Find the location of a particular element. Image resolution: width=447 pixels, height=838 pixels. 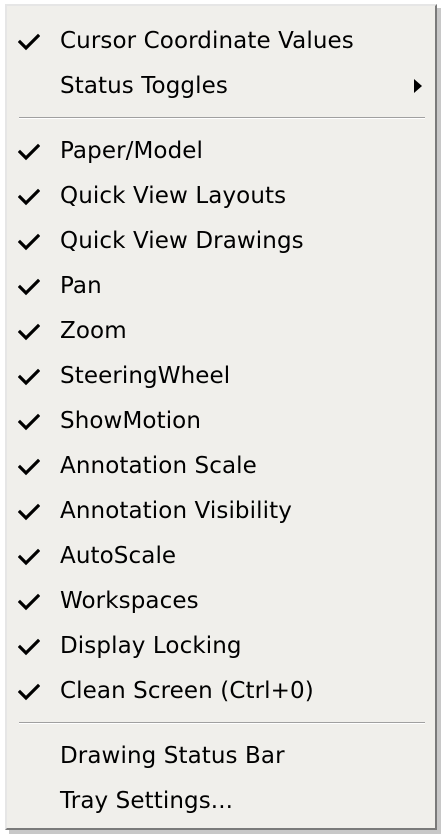

menu-item-annotation-scale: Annotation Scale is located at coordinates (221, 465).